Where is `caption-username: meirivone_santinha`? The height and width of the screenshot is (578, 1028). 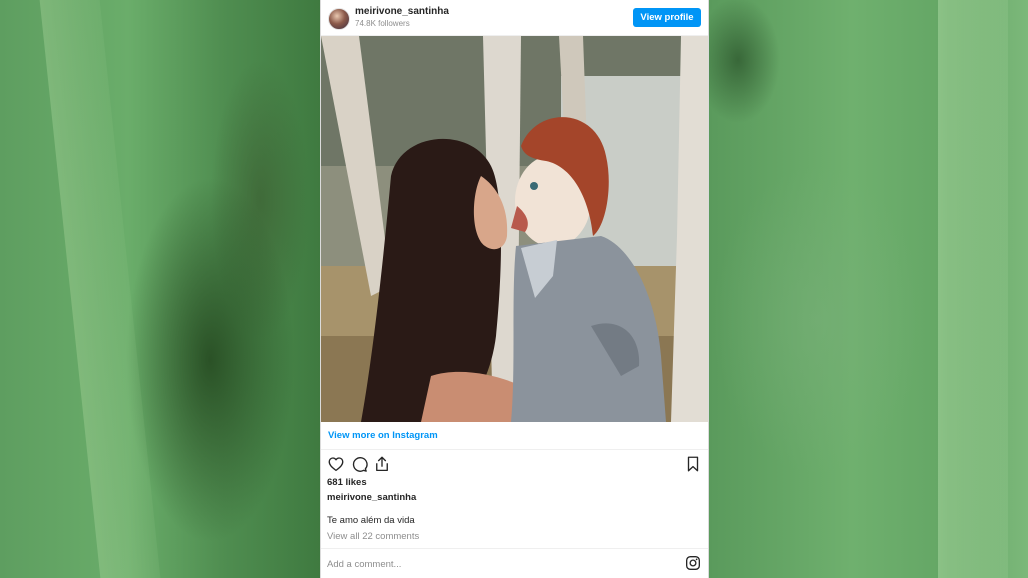 caption-username: meirivone_santinha is located at coordinates (371, 497).